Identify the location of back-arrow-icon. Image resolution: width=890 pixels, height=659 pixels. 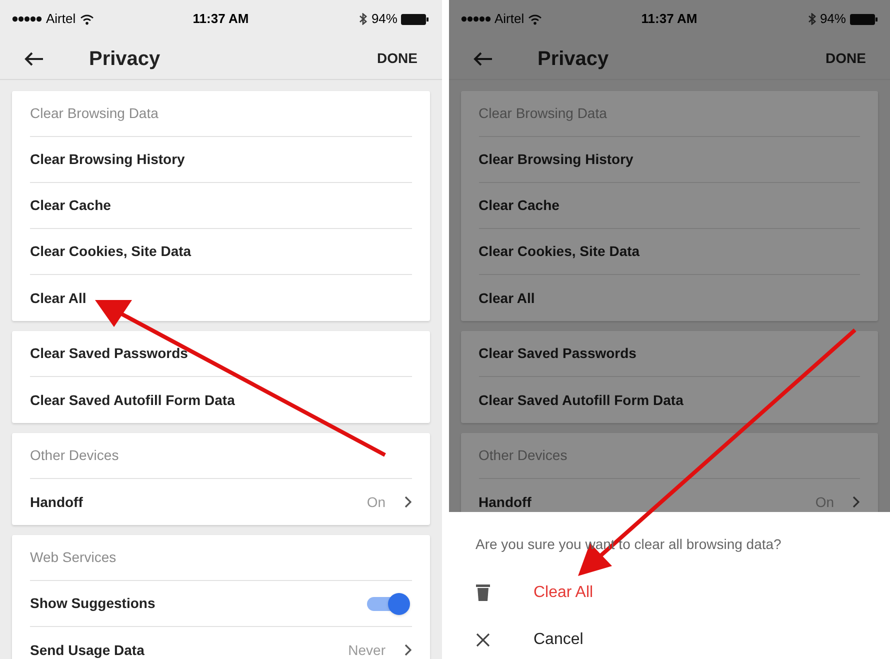
(34, 59).